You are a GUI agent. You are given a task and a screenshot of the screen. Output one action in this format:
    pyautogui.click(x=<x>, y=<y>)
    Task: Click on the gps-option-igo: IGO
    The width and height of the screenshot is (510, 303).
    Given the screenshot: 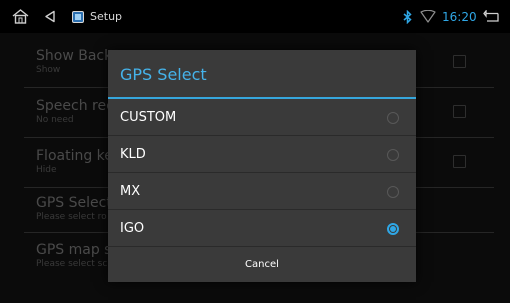 What is the action you would take?
    pyautogui.click(x=262, y=228)
    